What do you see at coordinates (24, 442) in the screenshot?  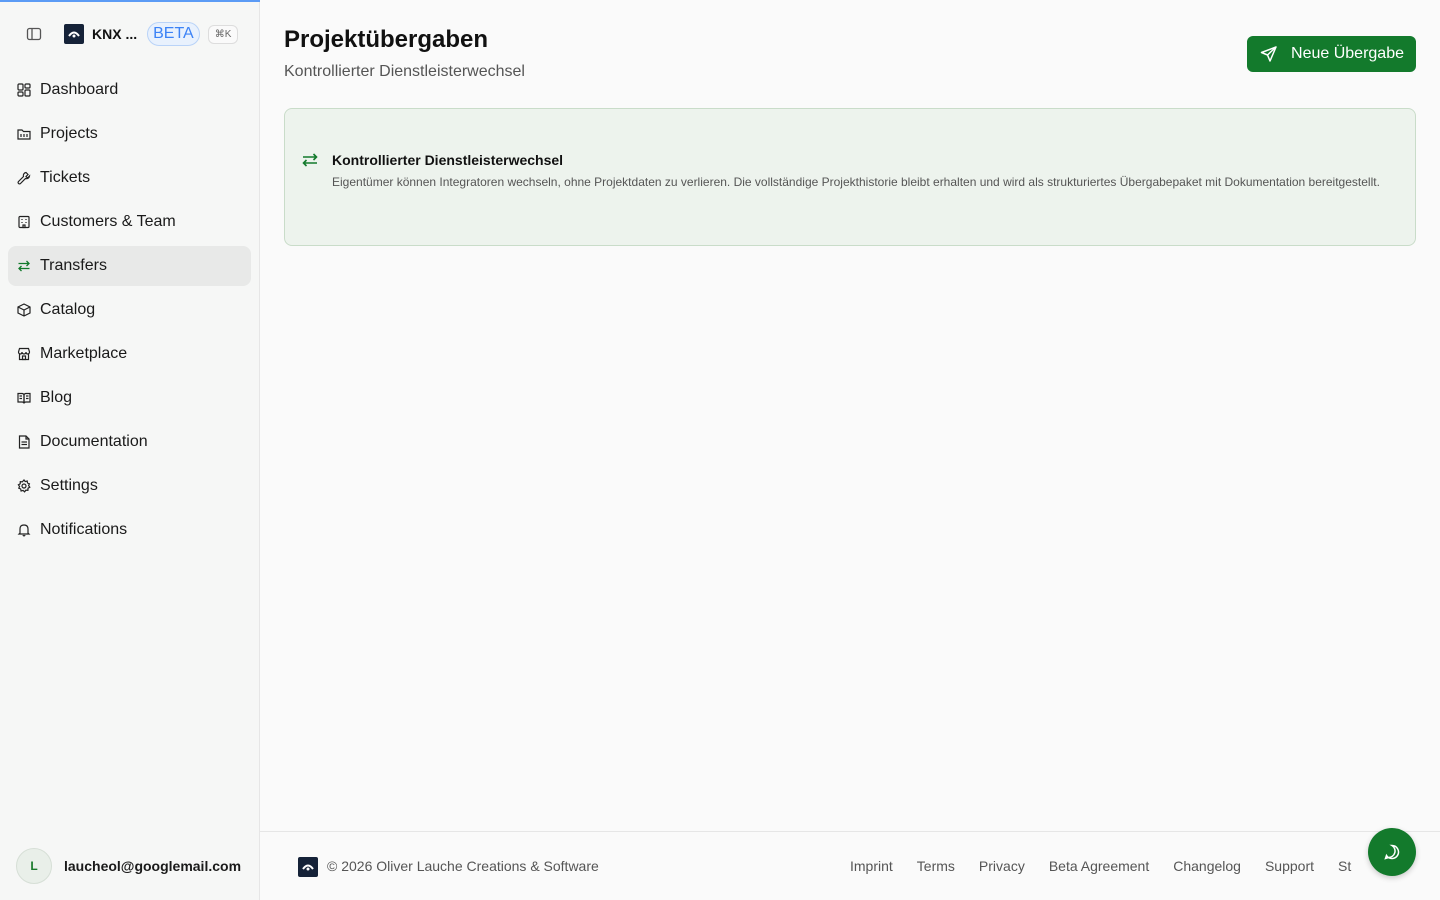 I see `document-icon` at bounding box center [24, 442].